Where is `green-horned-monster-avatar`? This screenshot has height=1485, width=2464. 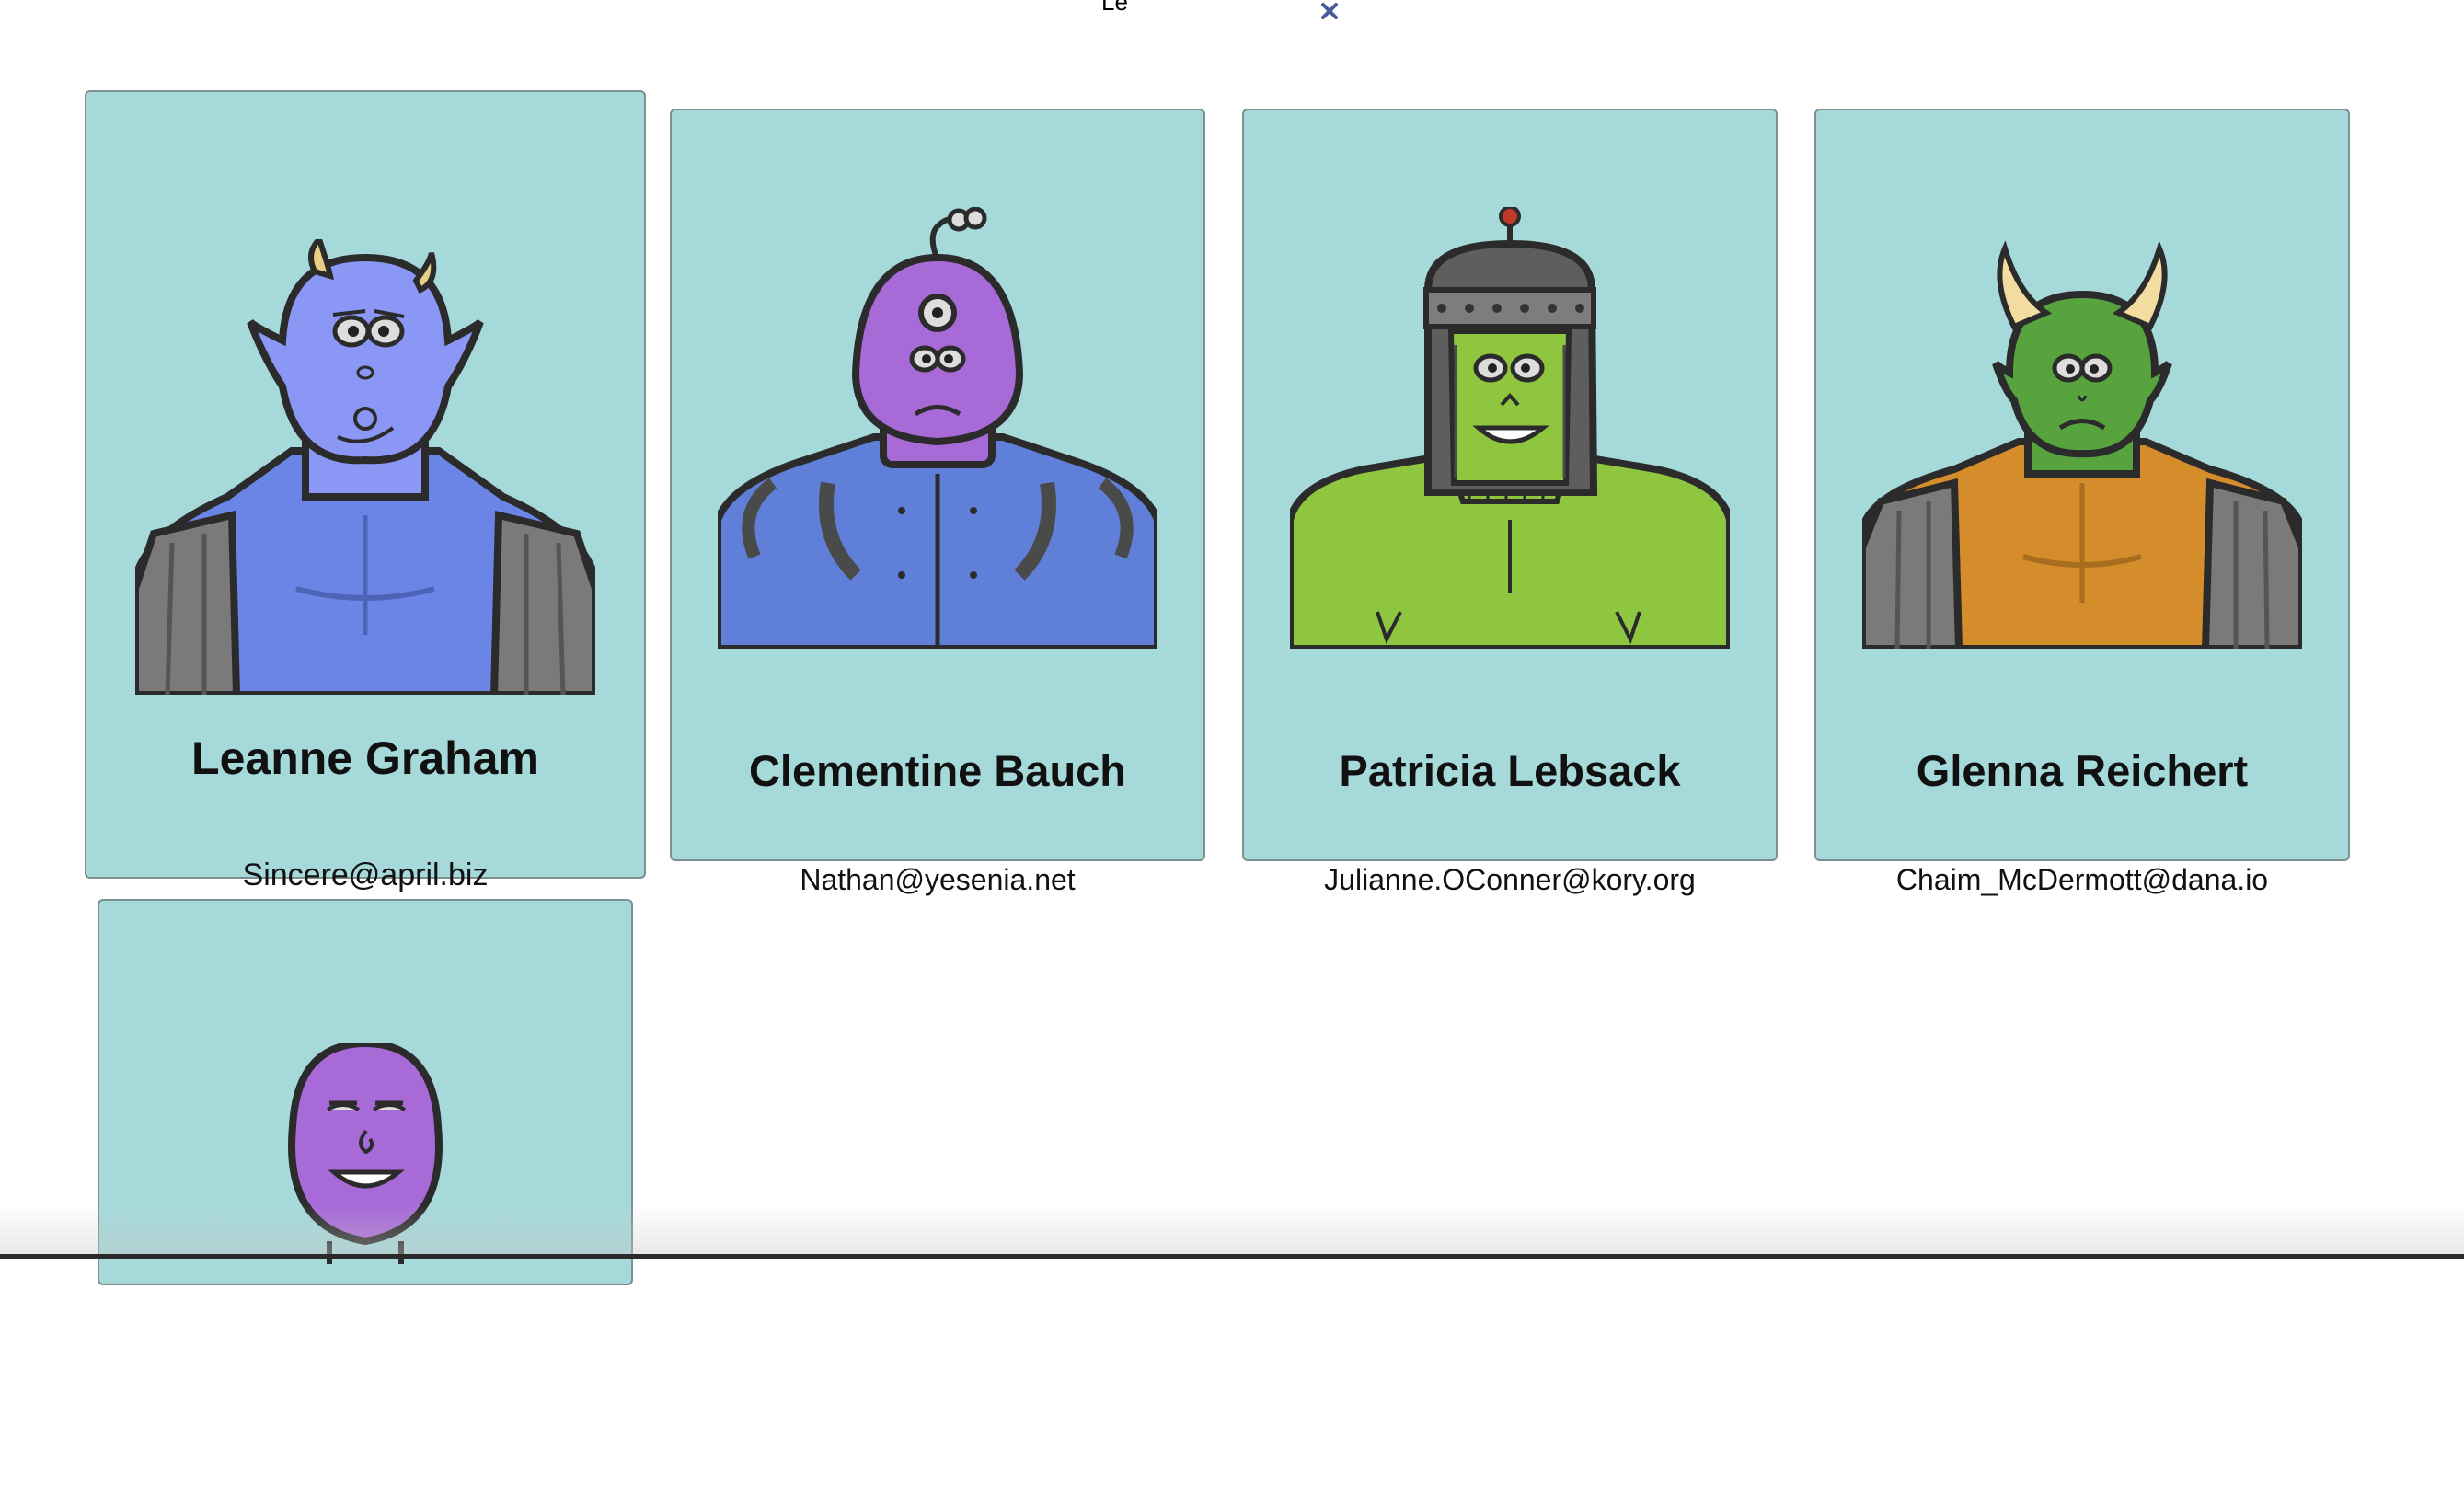
green-horned-monster-avatar is located at coordinates (2082, 444).